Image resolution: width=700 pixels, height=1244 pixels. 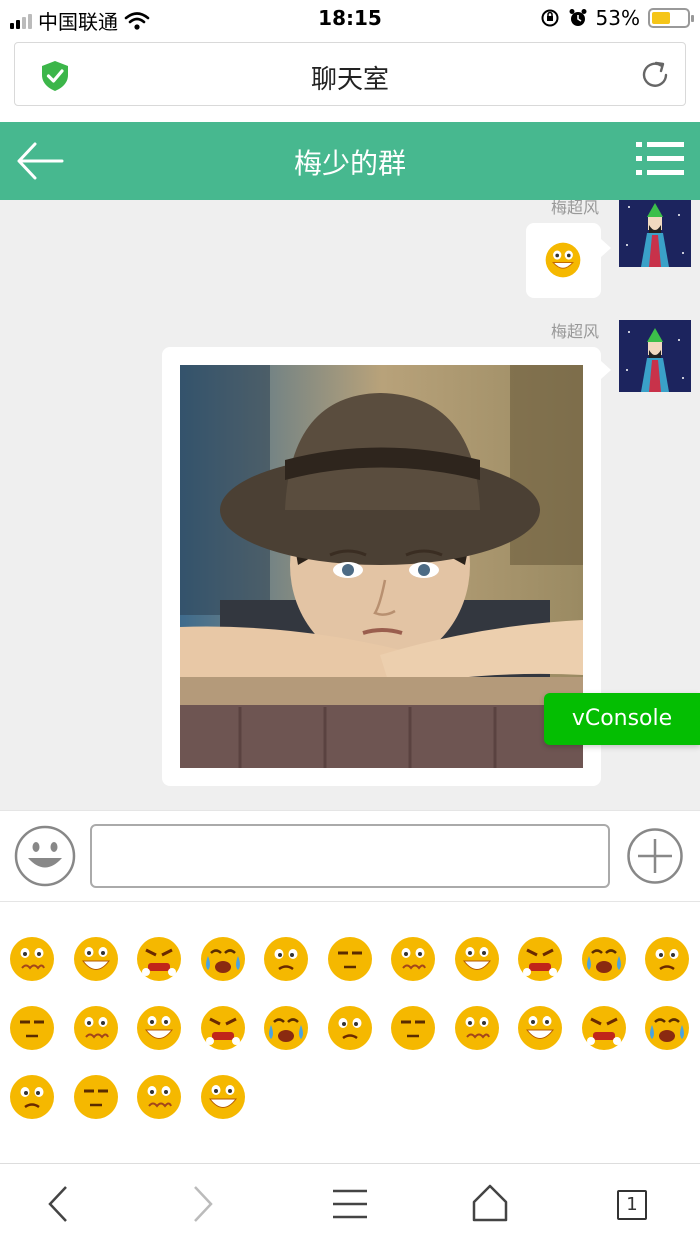 I want to click on shout-emoji-icon, so click(x=604, y=1028).